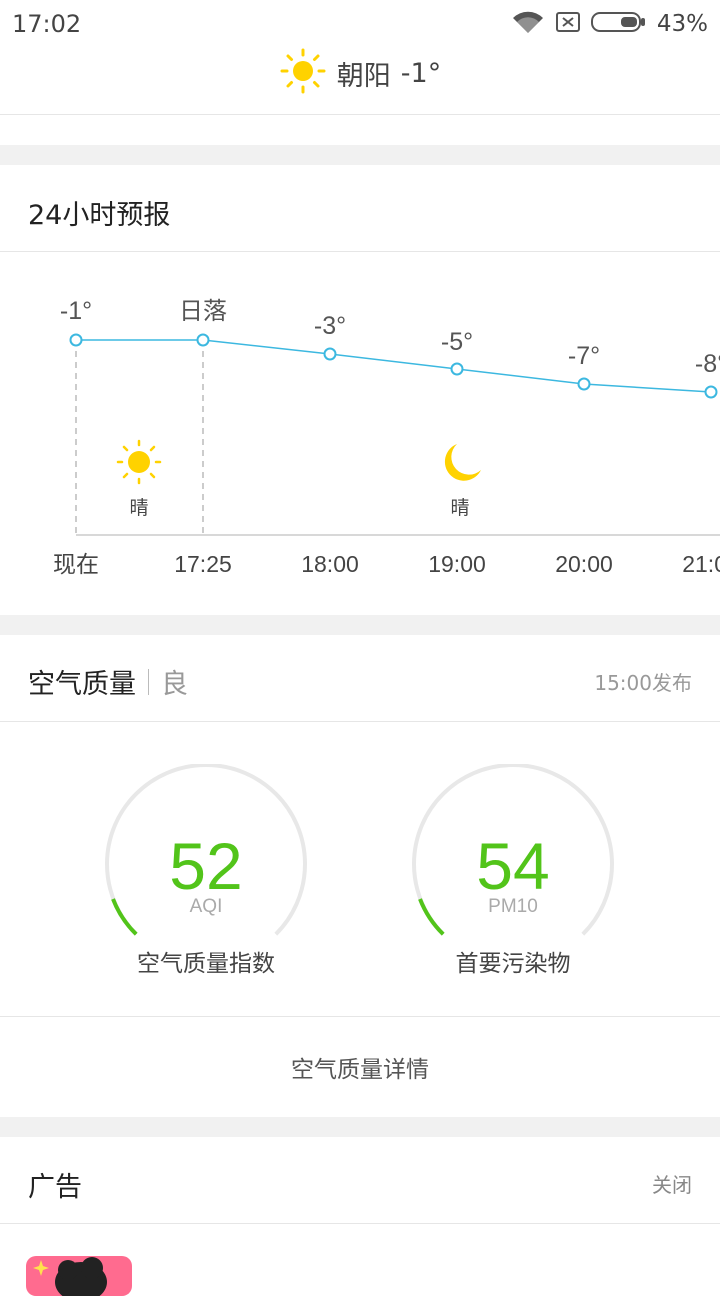 The image size is (720, 1296). What do you see at coordinates (643, 683) in the screenshot?
I see `publish-time: 15:00发布` at bounding box center [643, 683].